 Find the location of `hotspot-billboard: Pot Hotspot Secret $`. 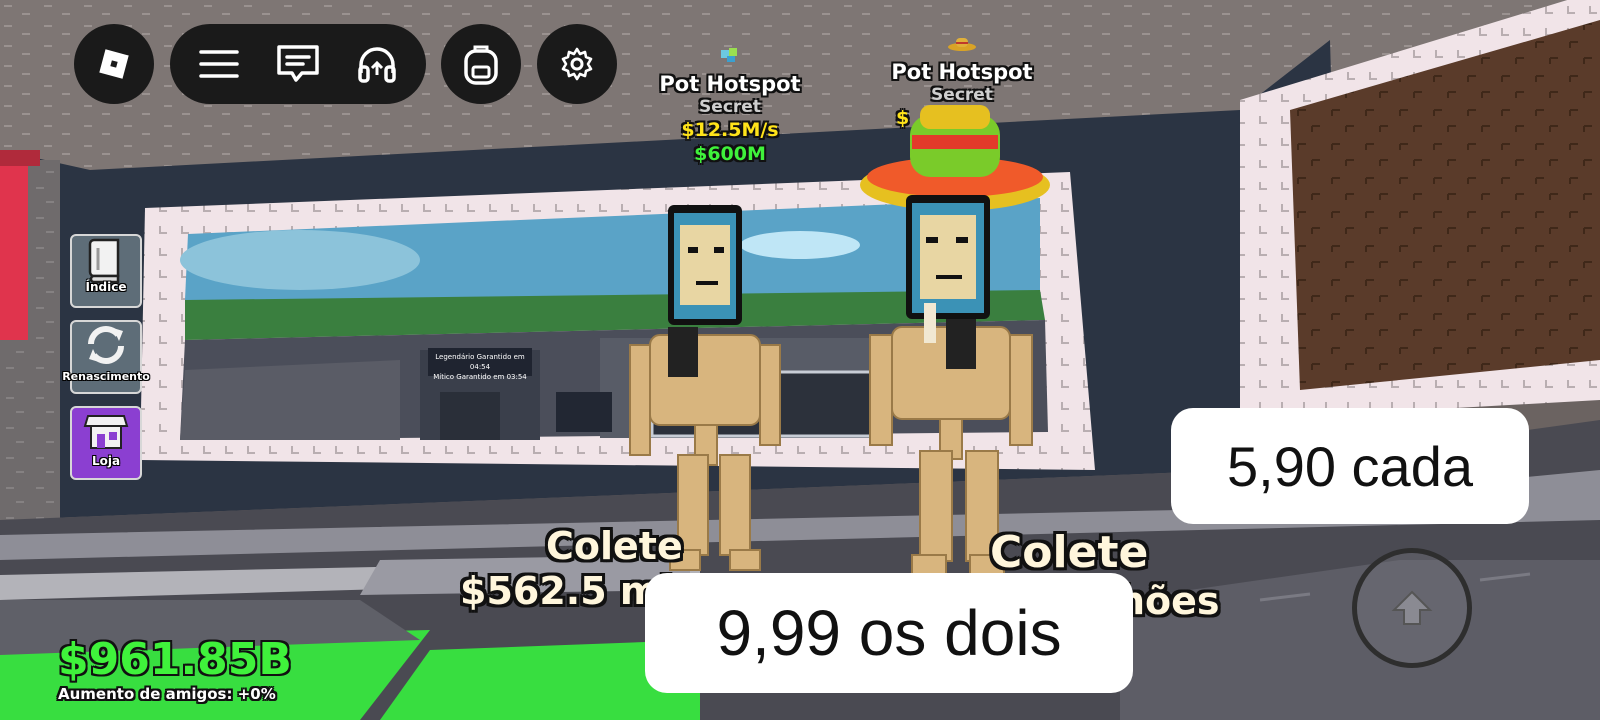

hotspot-billboard: Pot Hotspot Secret $ is located at coordinates (962, 82).